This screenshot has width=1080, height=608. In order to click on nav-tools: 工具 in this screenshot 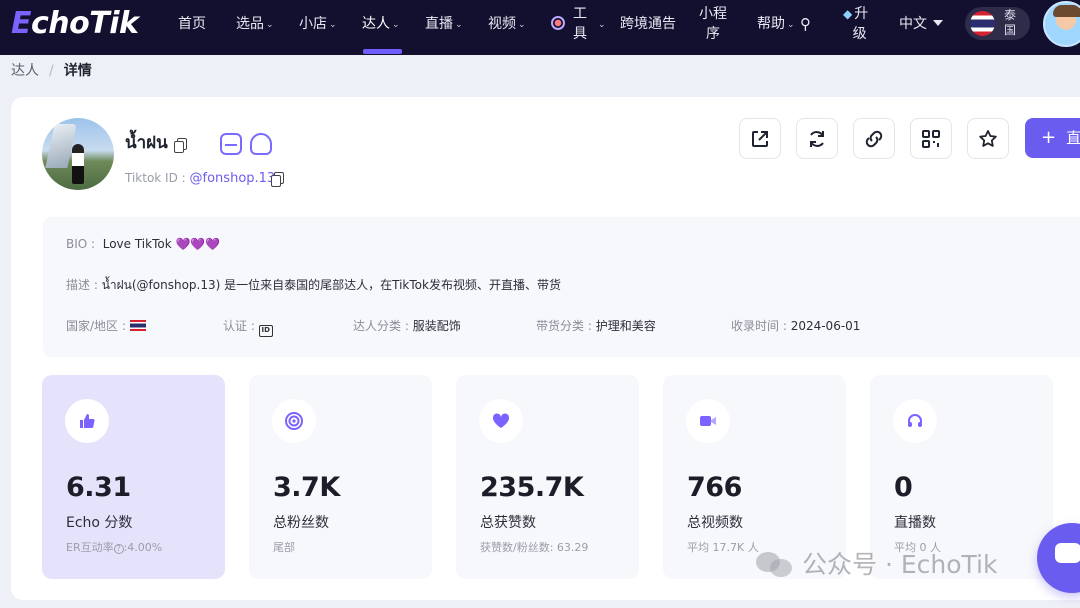, I will do `click(580, 24)`.